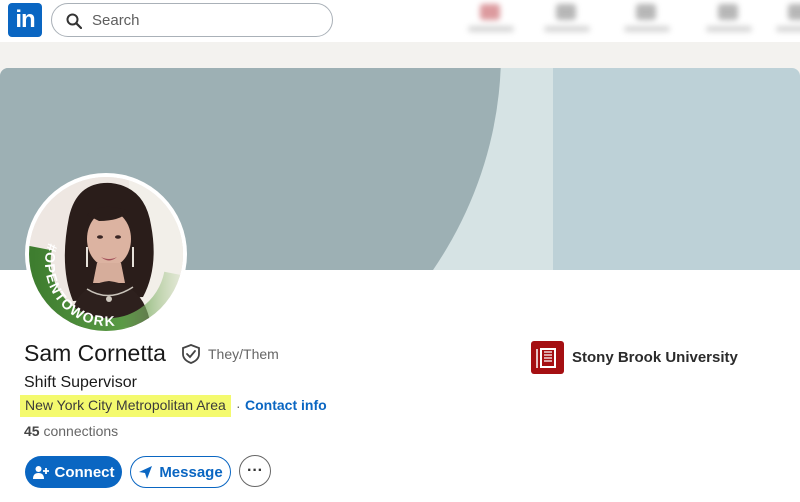 The image size is (800, 502). I want to click on profile-location: New York City Metropolitan Area, so click(125, 406).